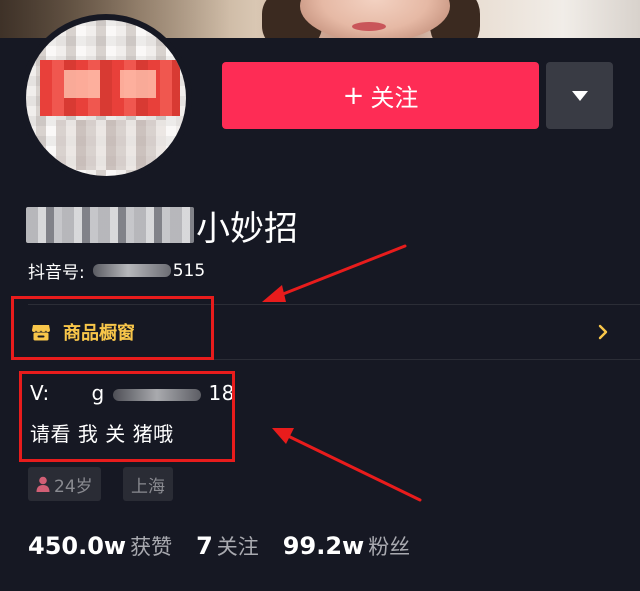 The height and width of the screenshot is (591, 640). I want to click on annotation-arrow-bio, so click(354, 468).